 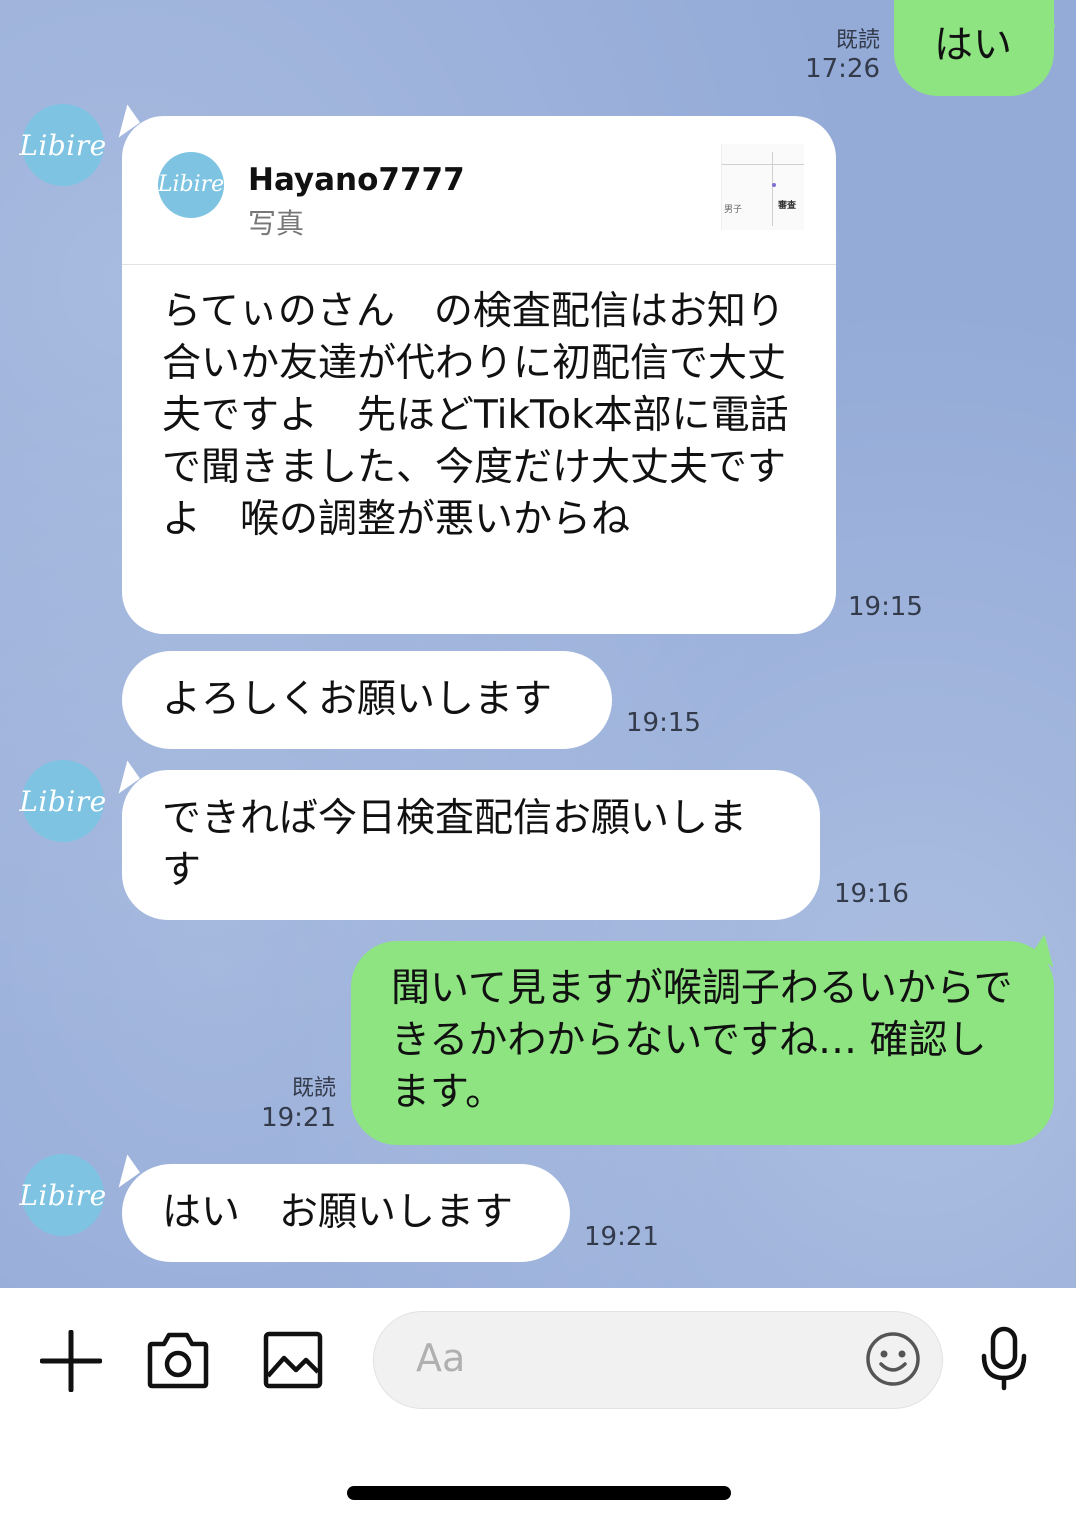 I want to click on input-placeholder: Aa, so click(x=441, y=1358).